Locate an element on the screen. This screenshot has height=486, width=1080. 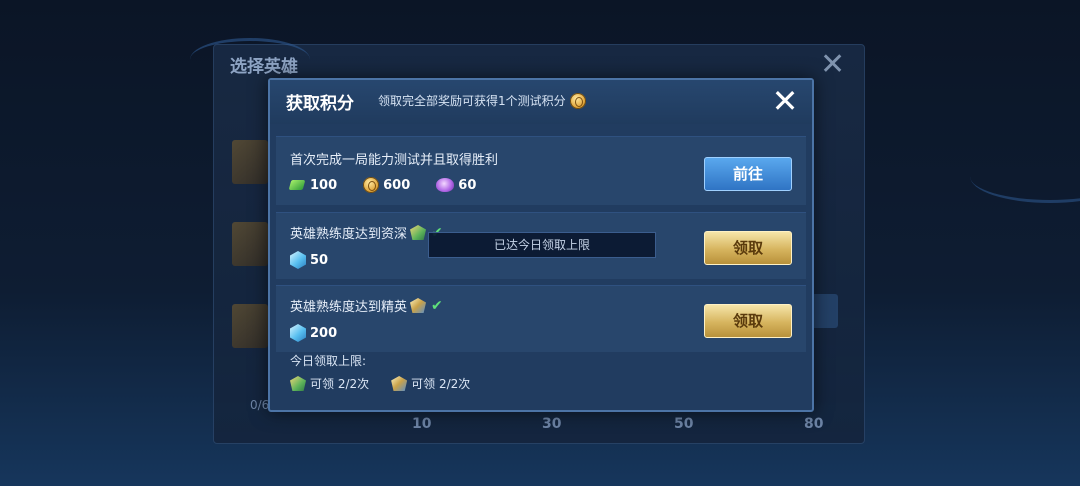
background-tick: 10 is located at coordinates (422, 424).